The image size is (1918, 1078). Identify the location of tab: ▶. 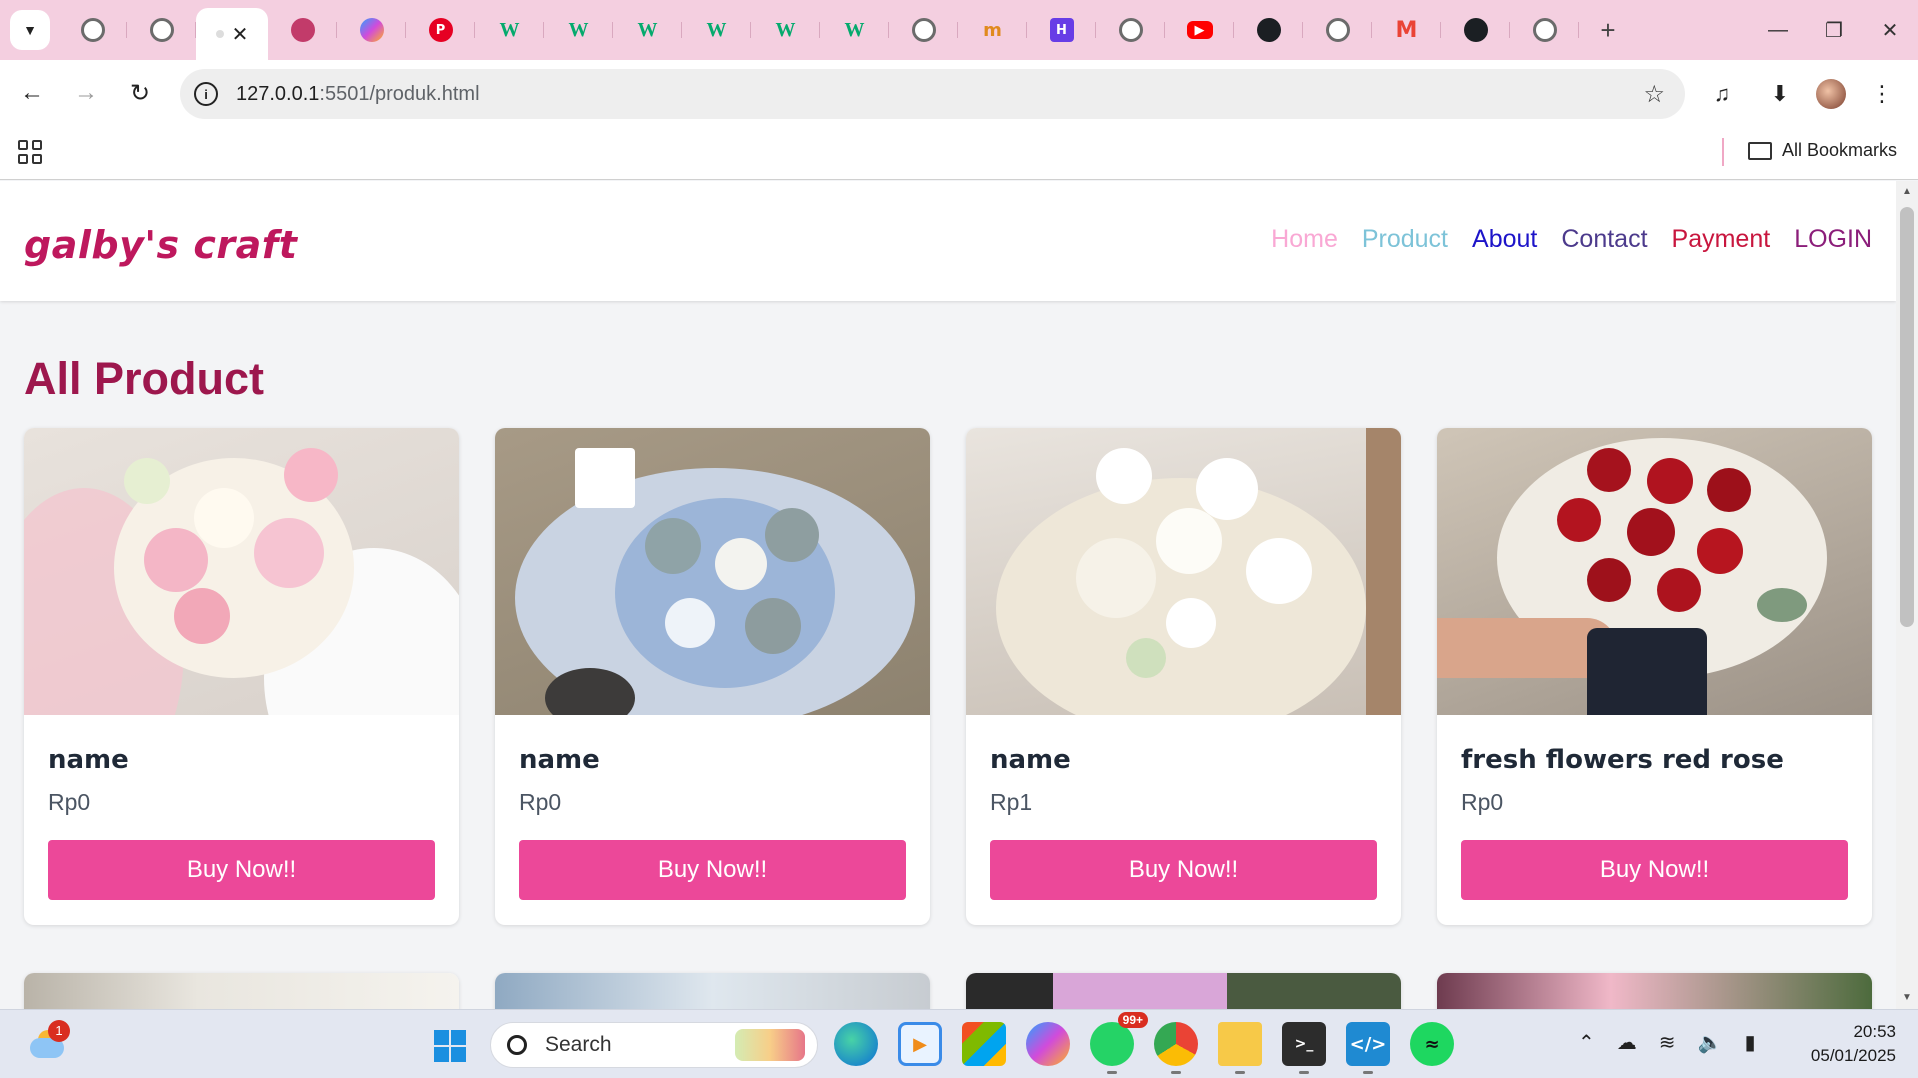
(1199, 30).